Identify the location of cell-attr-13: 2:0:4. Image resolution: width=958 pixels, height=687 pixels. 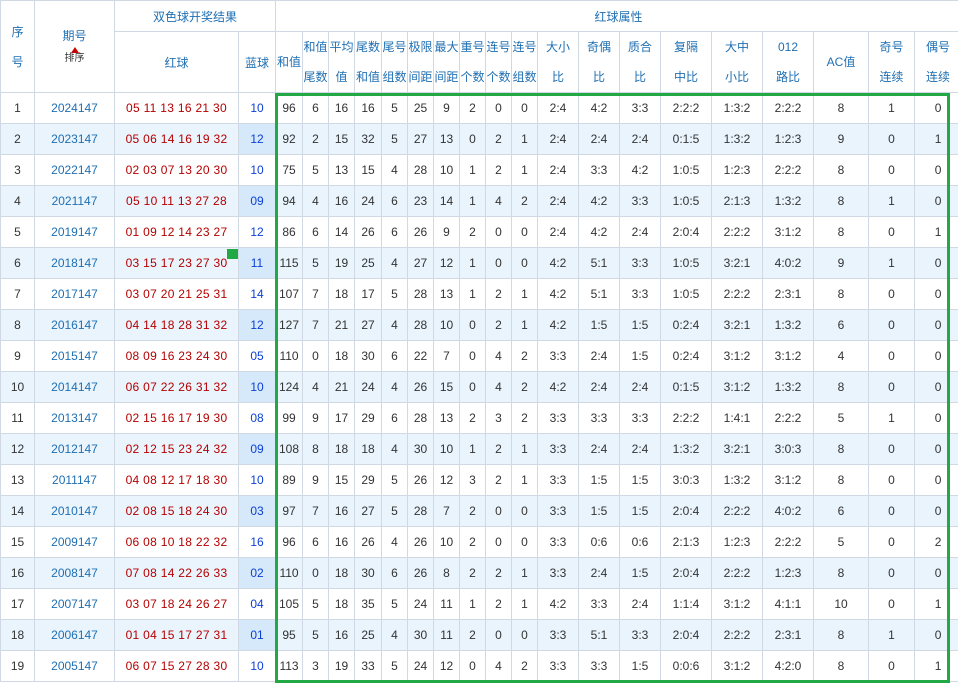
(686, 635).